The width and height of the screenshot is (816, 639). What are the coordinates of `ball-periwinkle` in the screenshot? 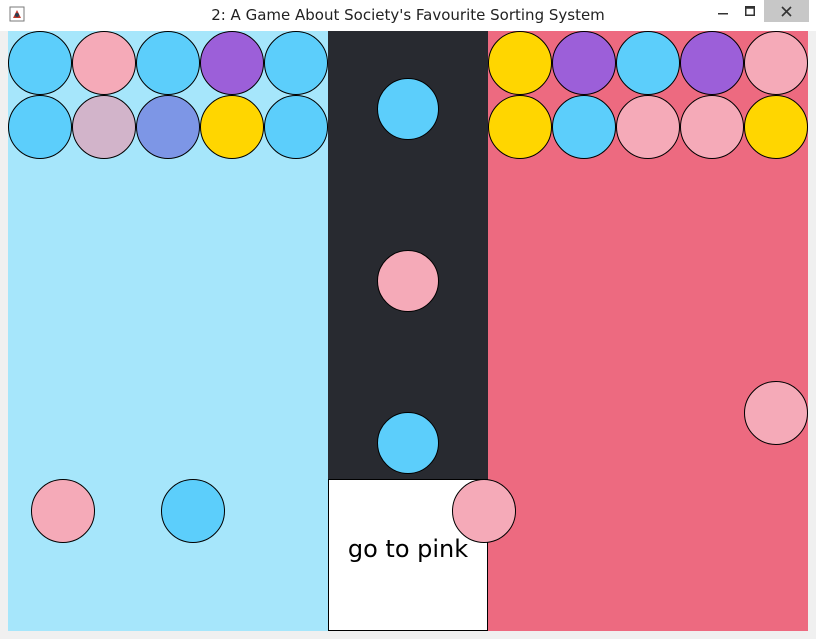 It's located at (168, 127).